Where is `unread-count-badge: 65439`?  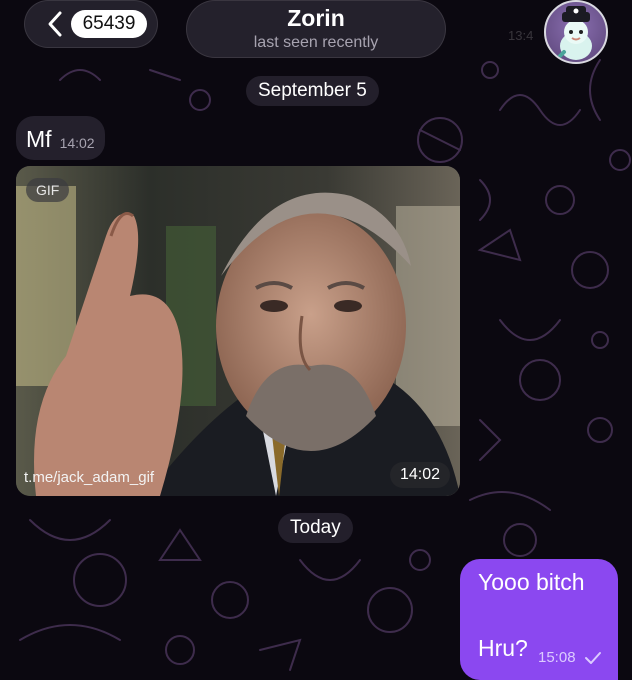 unread-count-badge: 65439 is located at coordinates (109, 24).